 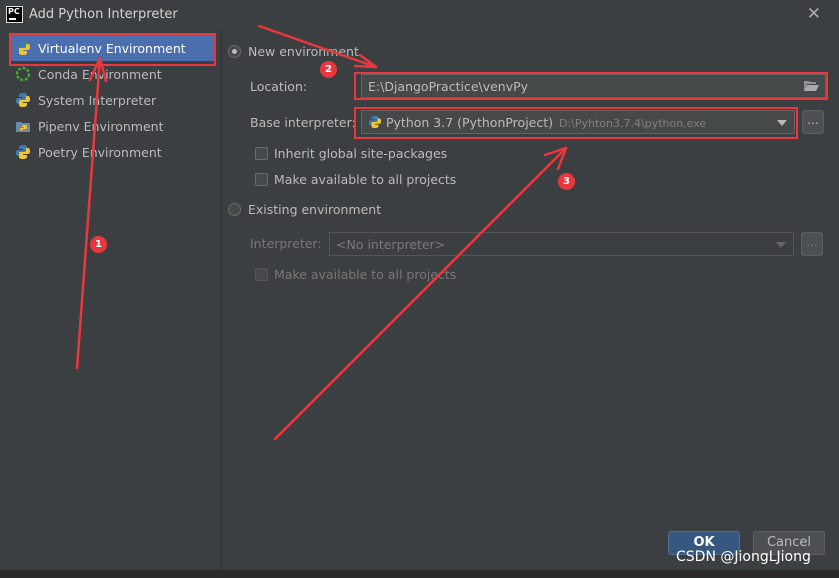 I want to click on dialog-title: Add Python Interpreter, so click(x=103, y=14).